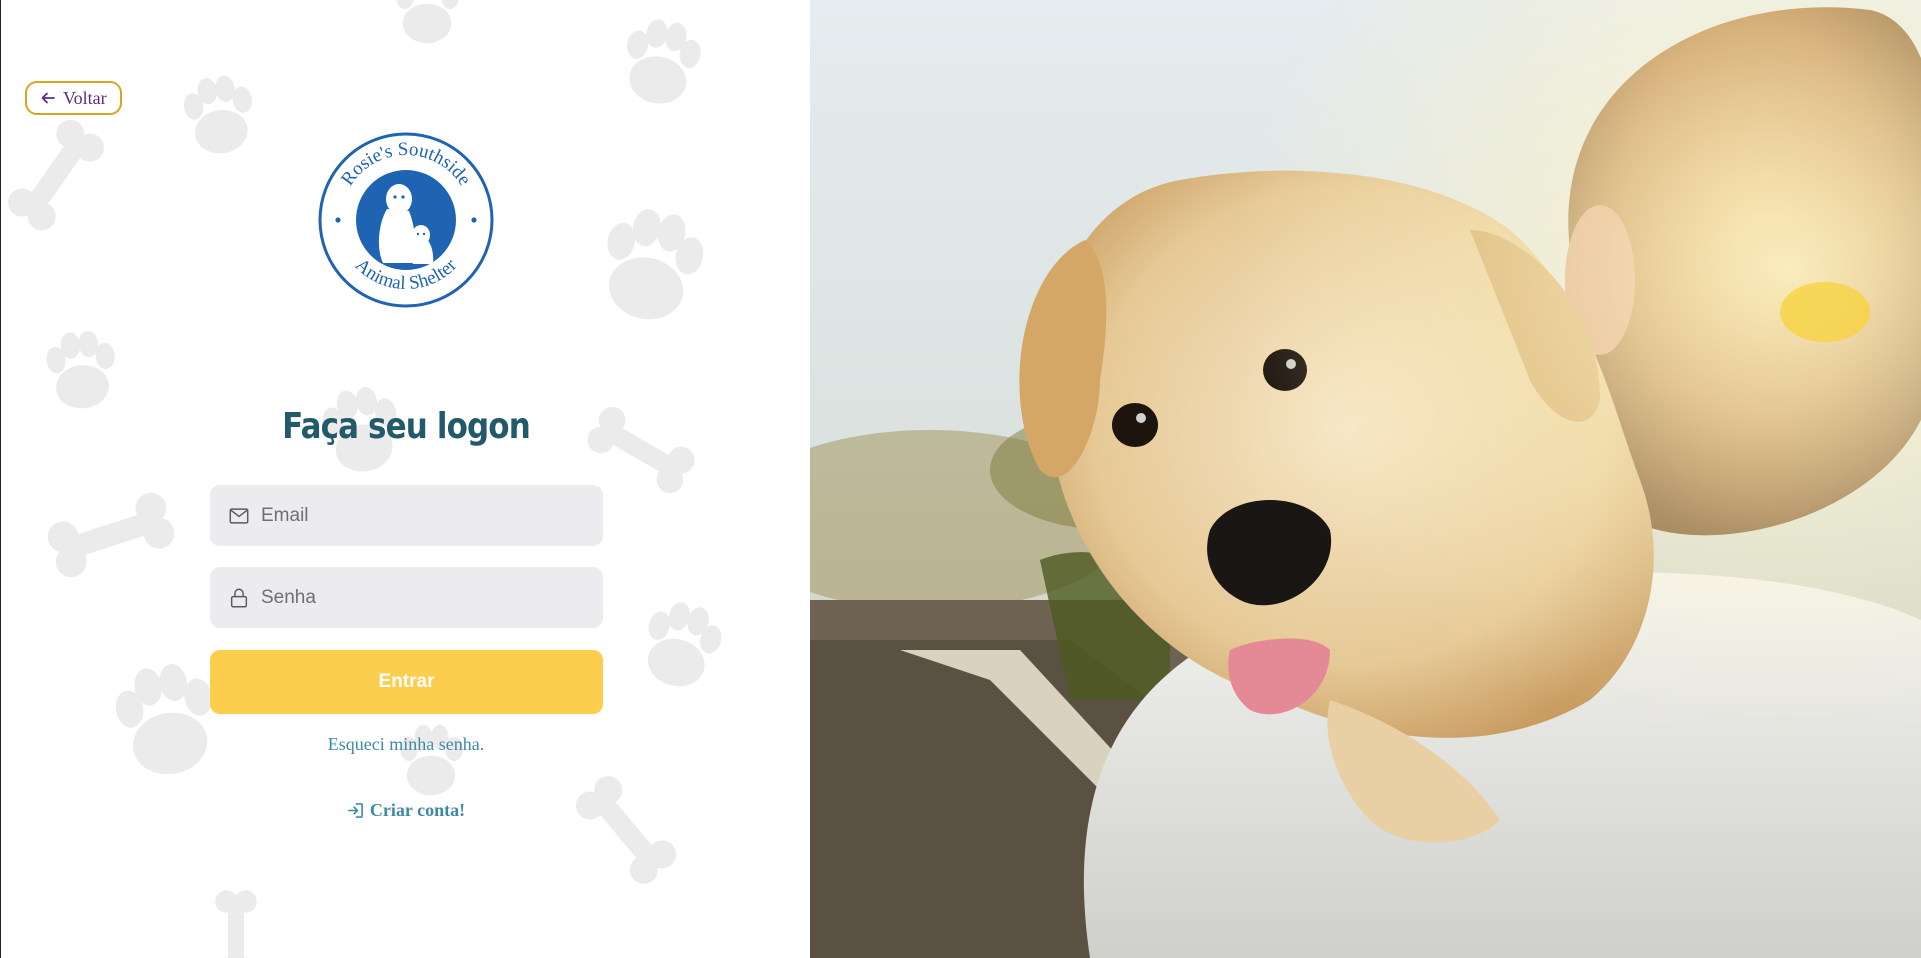 The height and width of the screenshot is (958, 1921). Describe the element at coordinates (355, 810) in the screenshot. I see `sign-in-icon` at that location.